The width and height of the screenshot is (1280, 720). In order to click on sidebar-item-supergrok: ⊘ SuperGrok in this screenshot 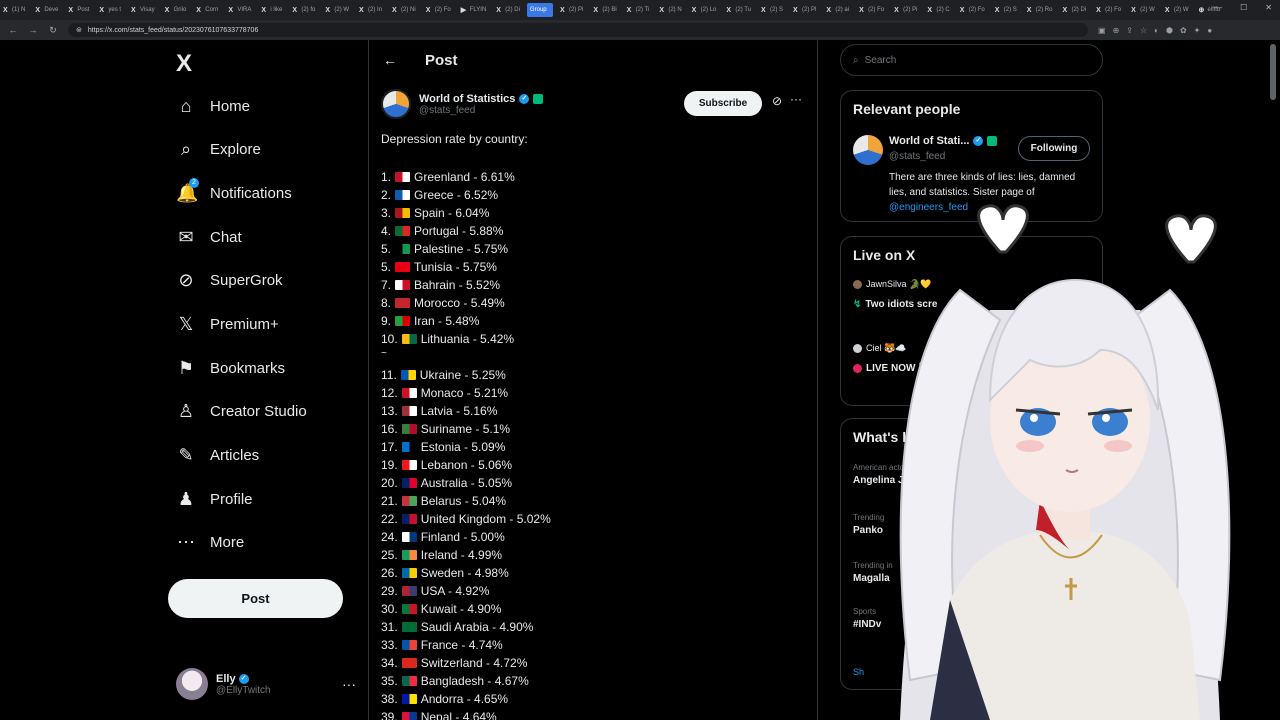, I will do `click(229, 280)`.